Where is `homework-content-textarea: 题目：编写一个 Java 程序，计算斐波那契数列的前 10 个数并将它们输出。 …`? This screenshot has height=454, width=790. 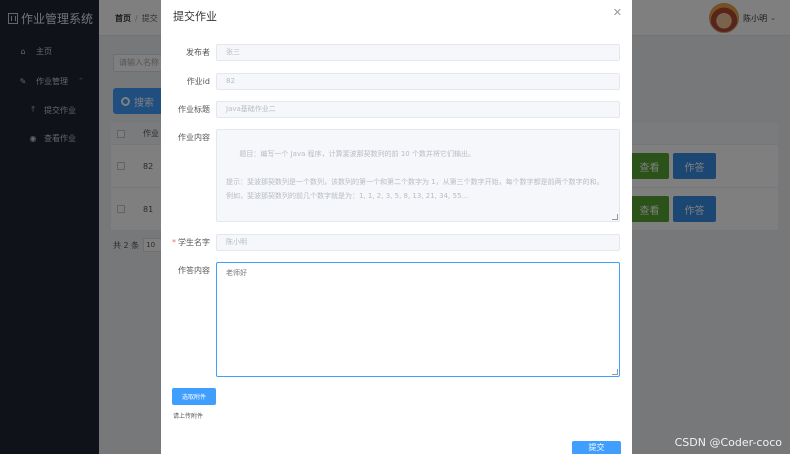
homework-content-textarea: 题目：编写一个 Java 程序，计算斐波那契数列的前 10 个数并将它们输出。 … is located at coordinates (418, 175).